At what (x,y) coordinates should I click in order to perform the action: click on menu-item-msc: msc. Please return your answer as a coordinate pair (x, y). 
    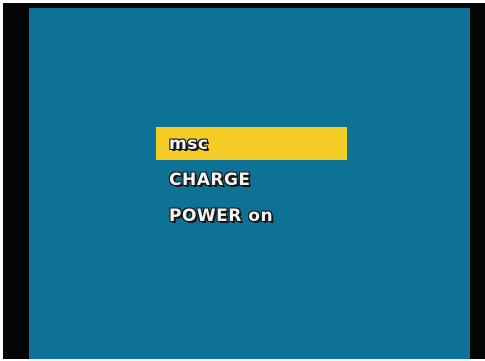
    Looking at the image, I should click on (256, 143).